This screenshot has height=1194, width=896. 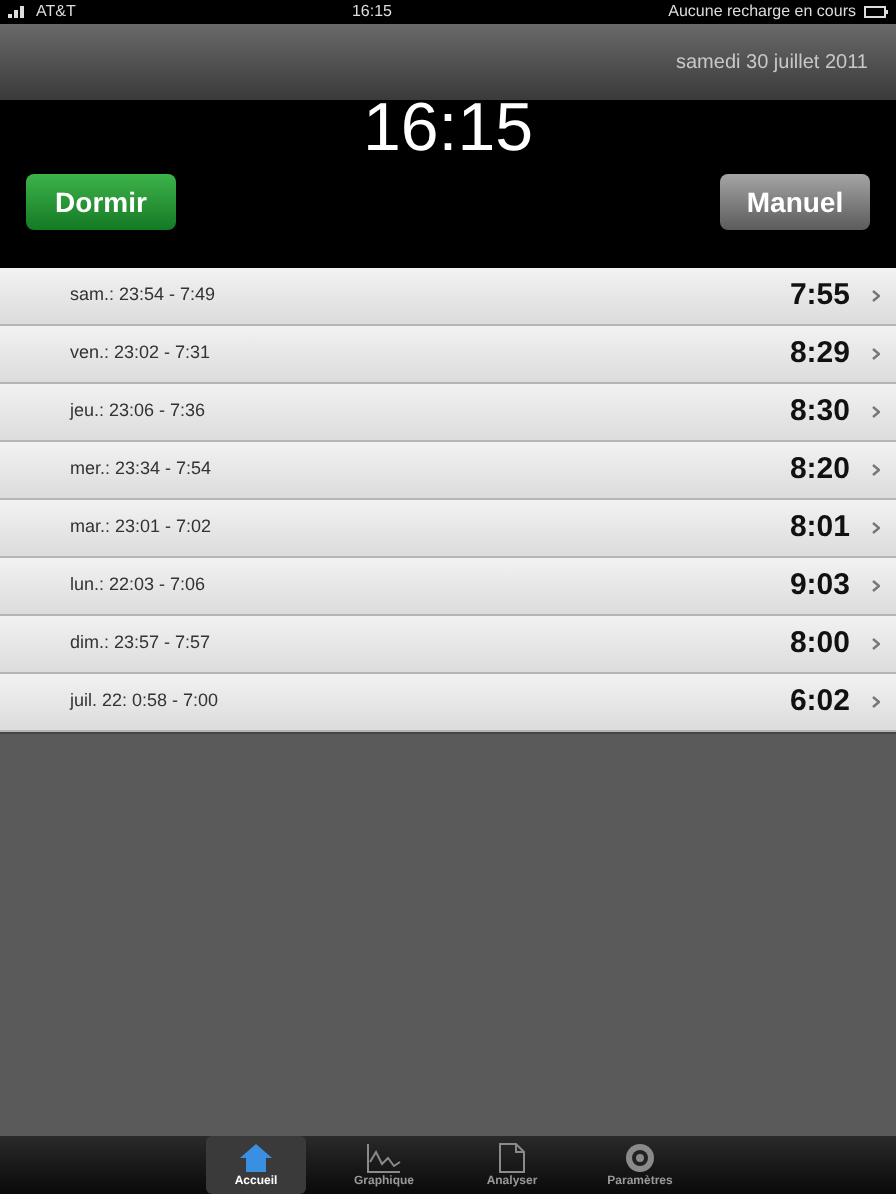 I want to click on night-row: lun.: 22:03 - 7:06 9:03, so click(x=448, y=587).